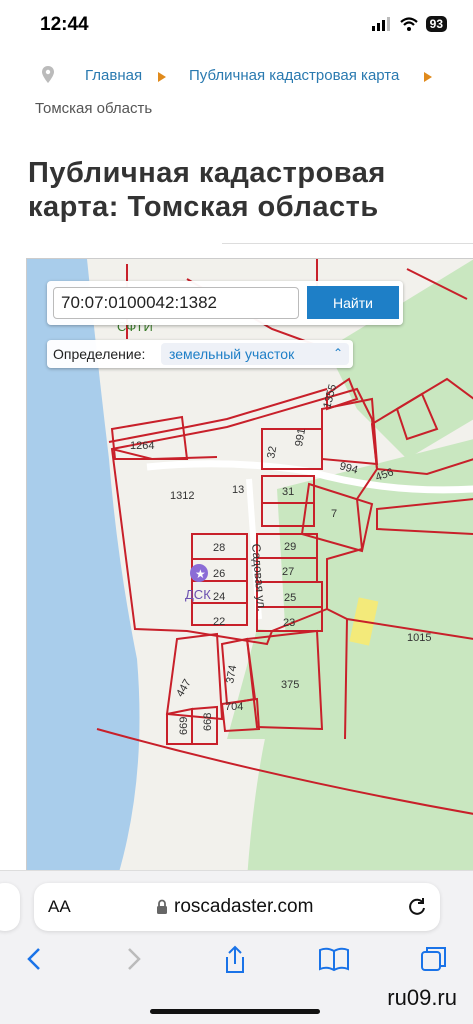 The width and height of the screenshot is (473, 1024). Describe the element at coordinates (219, 622) in the screenshot. I see `parcel-label: 22` at that location.